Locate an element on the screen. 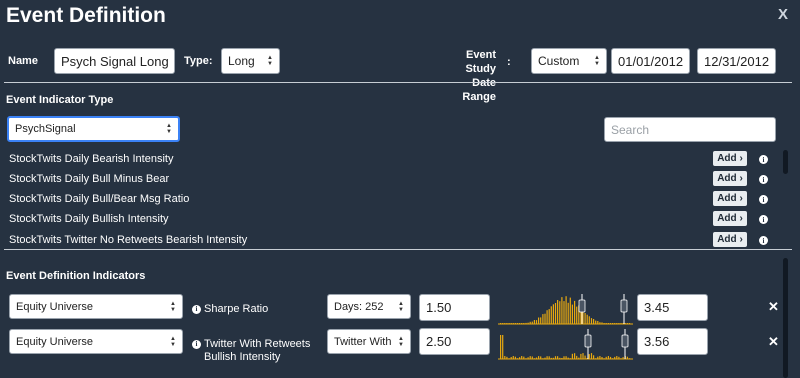  event-name-input: Psych Signal Long is located at coordinates (114, 61).